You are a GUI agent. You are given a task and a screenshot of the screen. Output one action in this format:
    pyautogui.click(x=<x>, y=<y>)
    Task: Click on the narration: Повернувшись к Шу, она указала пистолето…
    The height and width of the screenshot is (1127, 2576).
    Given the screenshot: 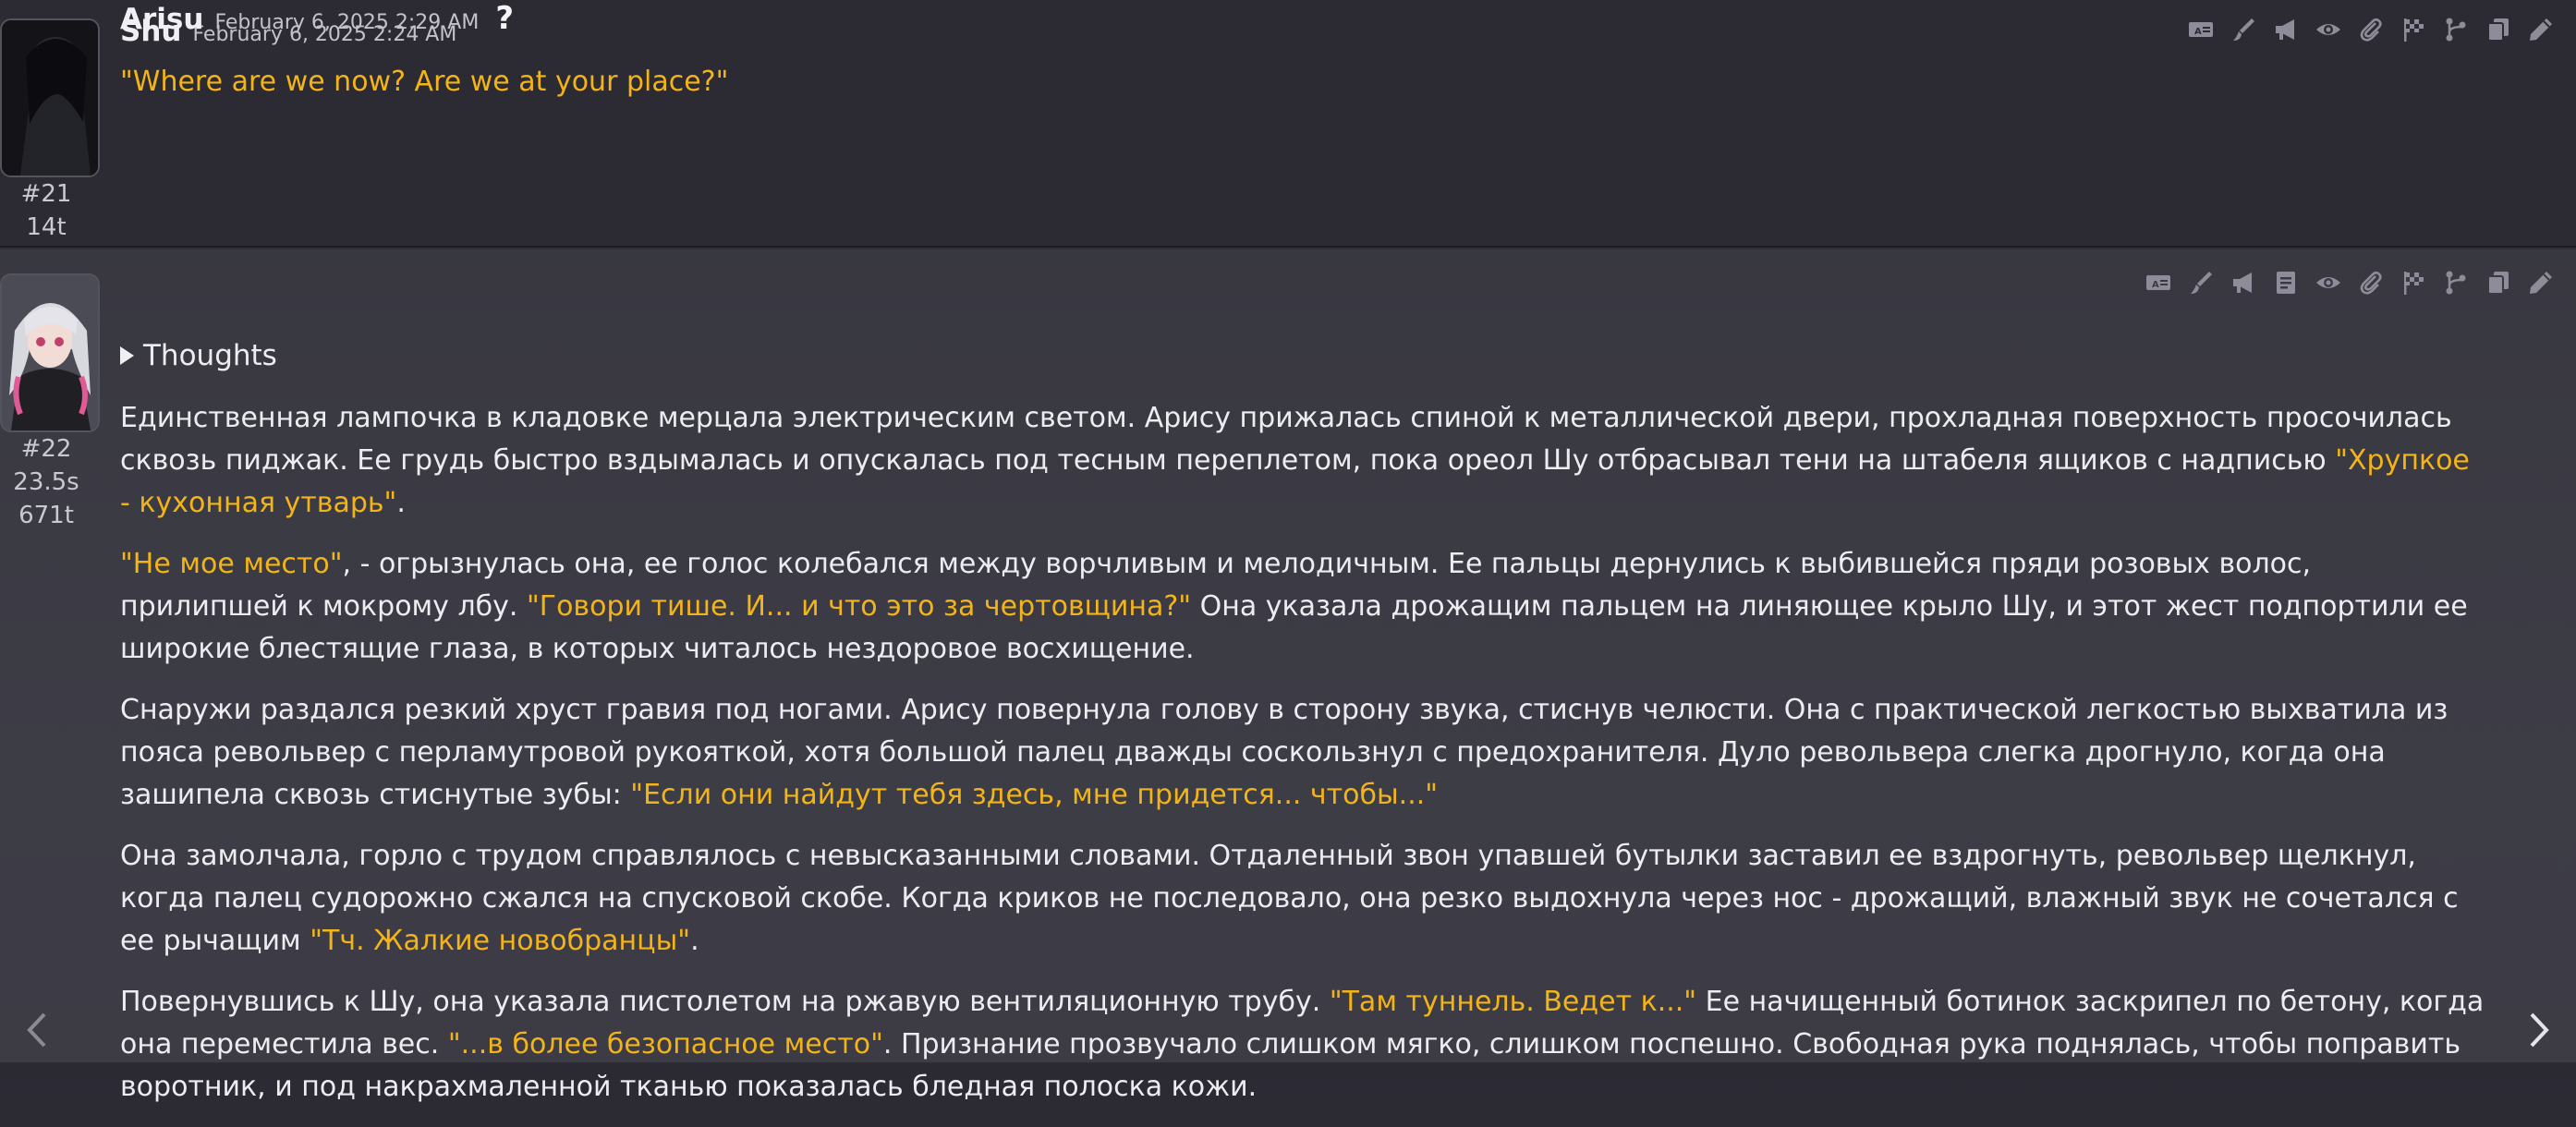 What is the action you would take?
    pyautogui.click(x=725, y=1002)
    